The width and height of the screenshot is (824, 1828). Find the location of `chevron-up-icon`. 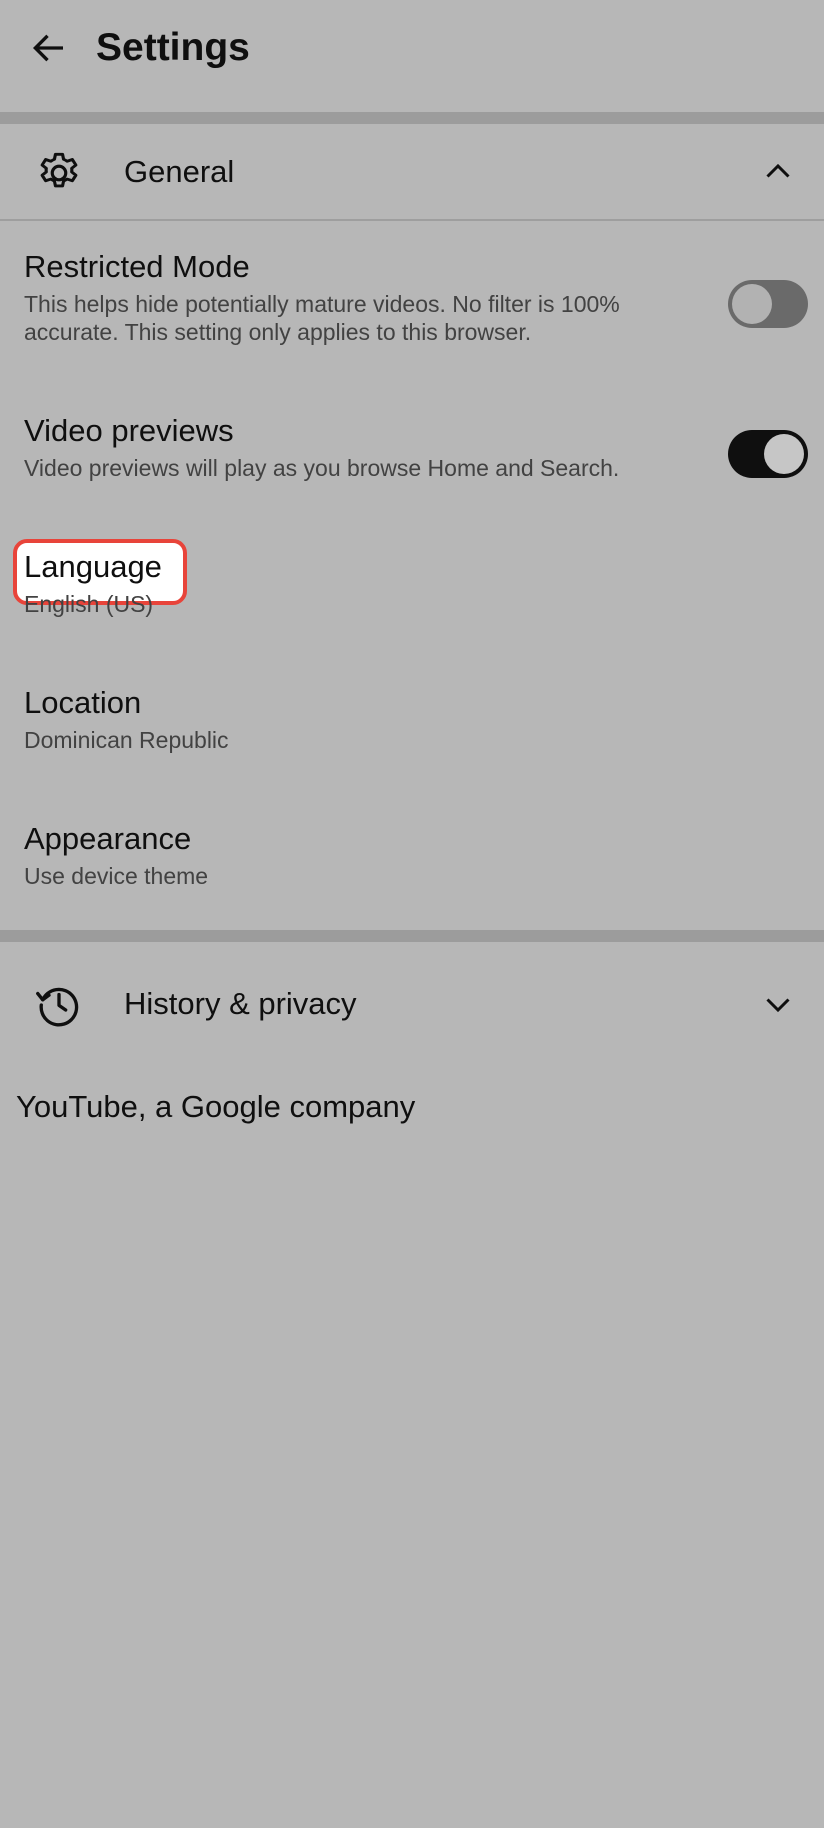

chevron-up-icon is located at coordinates (778, 170).